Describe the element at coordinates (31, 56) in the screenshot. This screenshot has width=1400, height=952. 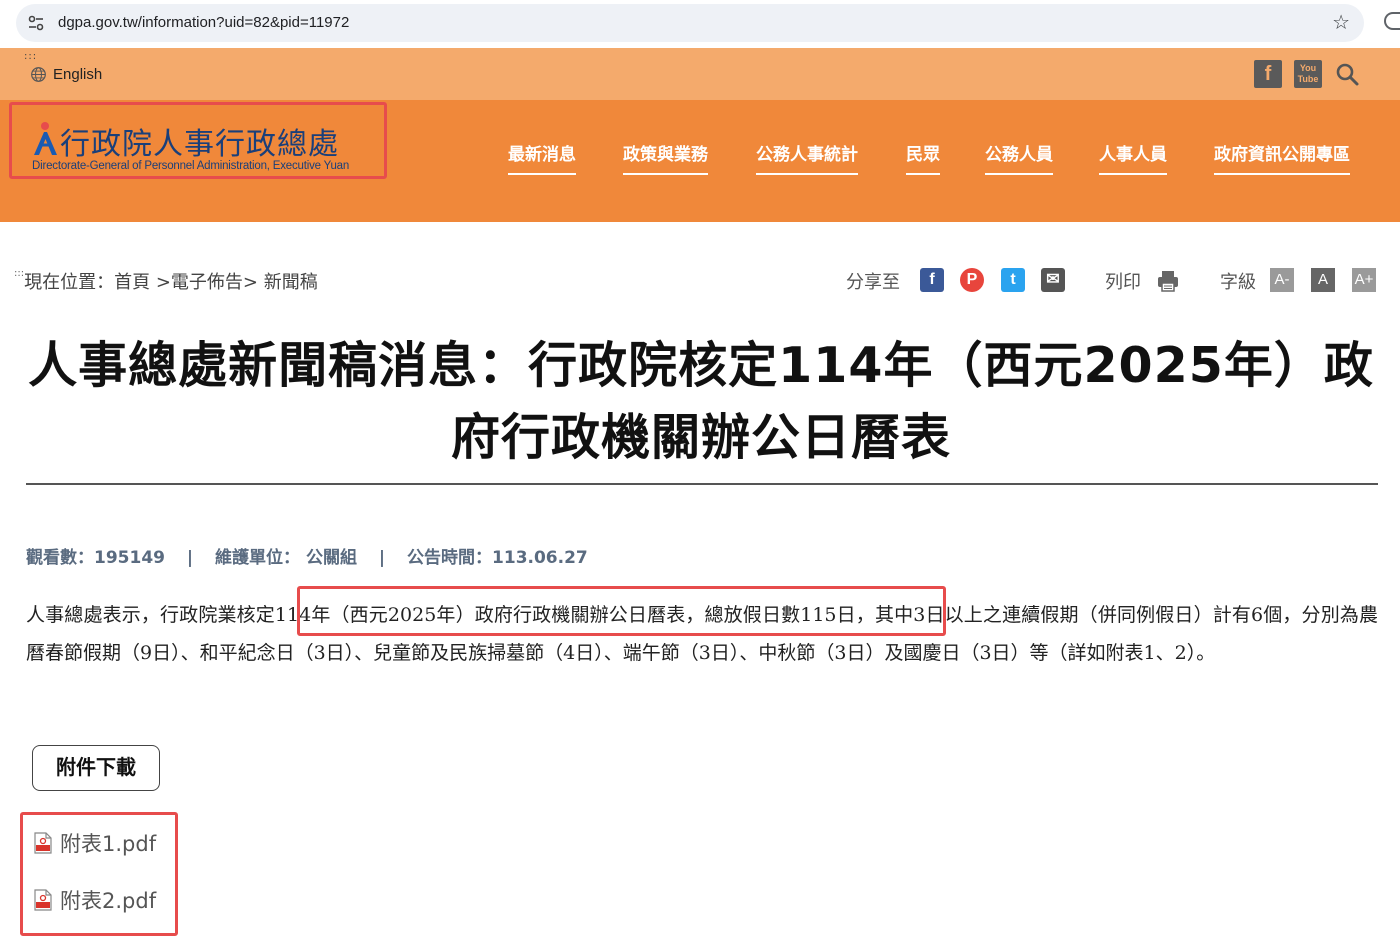
I see `accesskey-marker: :::` at that location.